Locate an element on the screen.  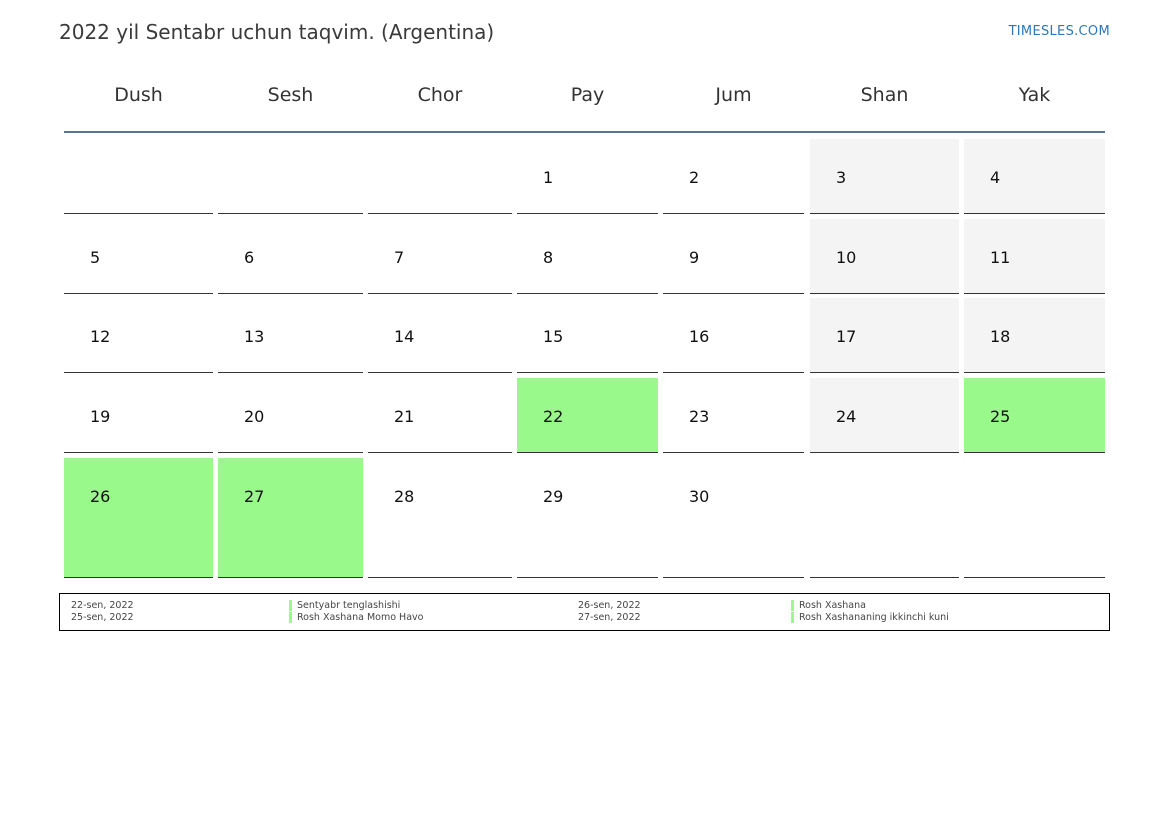
day-number: 15 is located at coordinates (553, 336).